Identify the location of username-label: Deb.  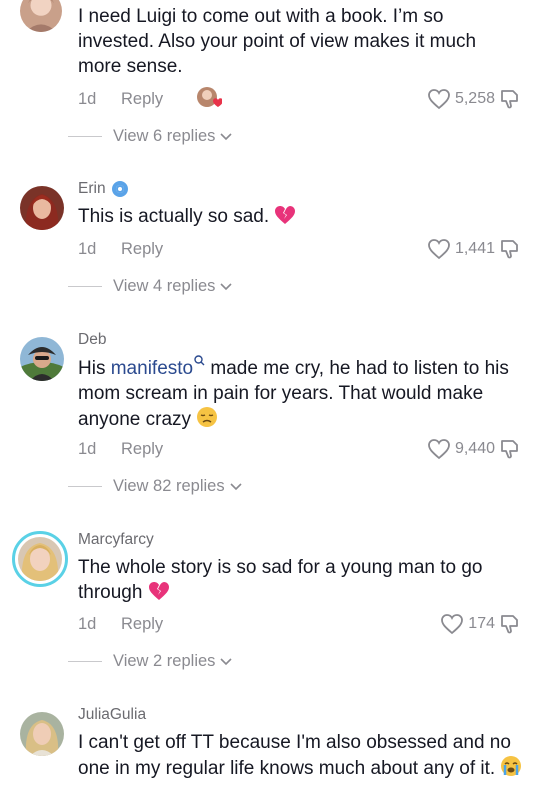
(92, 339).